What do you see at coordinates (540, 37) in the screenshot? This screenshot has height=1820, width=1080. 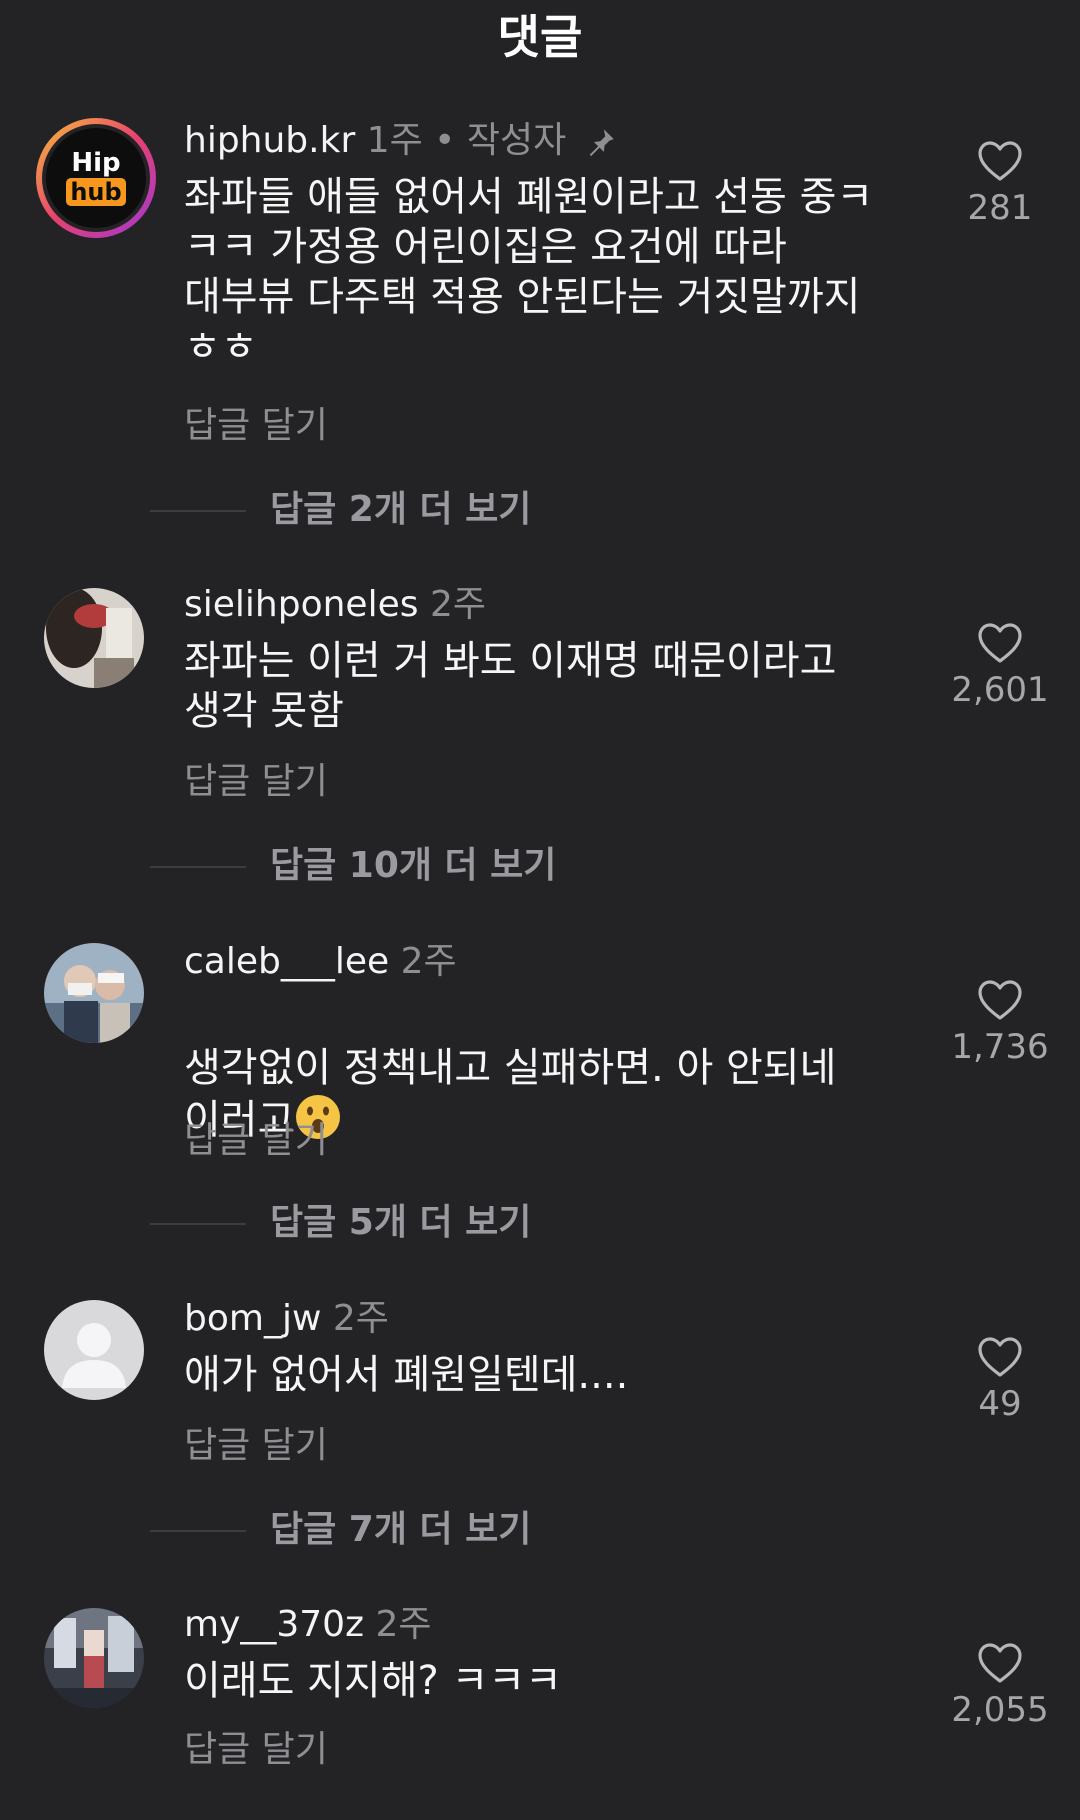 I see `page-title: 댓글` at bounding box center [540, 37].